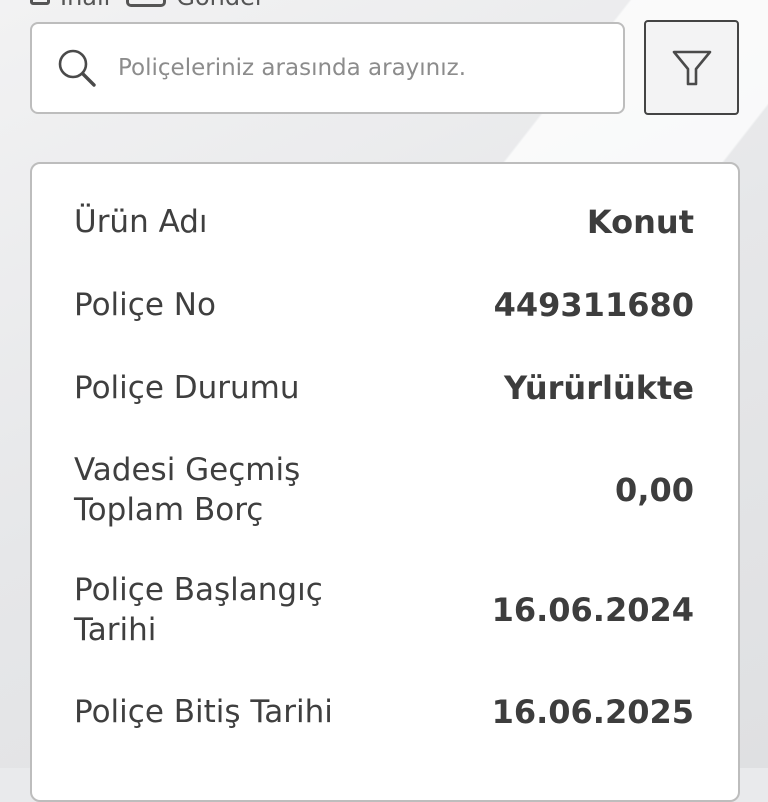 The height and width of the screenshot is (802, 768). What do you see at coordinates (198, 610) in the screenshot?
I see `row-label: Poliçe Başlangıç Tarihi` at bounding box center [198, 610].